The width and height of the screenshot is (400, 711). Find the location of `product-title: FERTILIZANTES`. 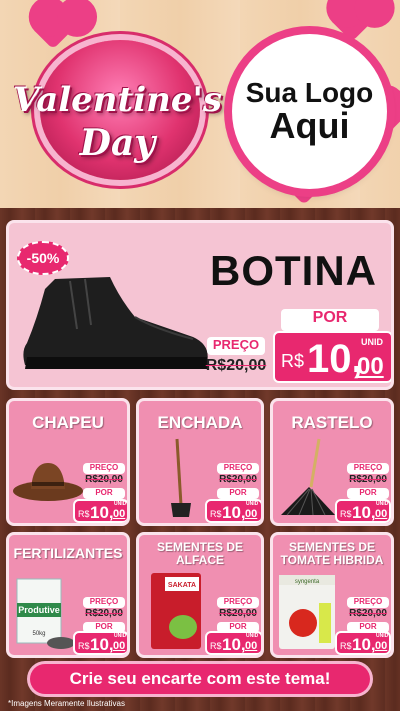

product-title: FERTILIZANTES is located at coordinates (68, 553).